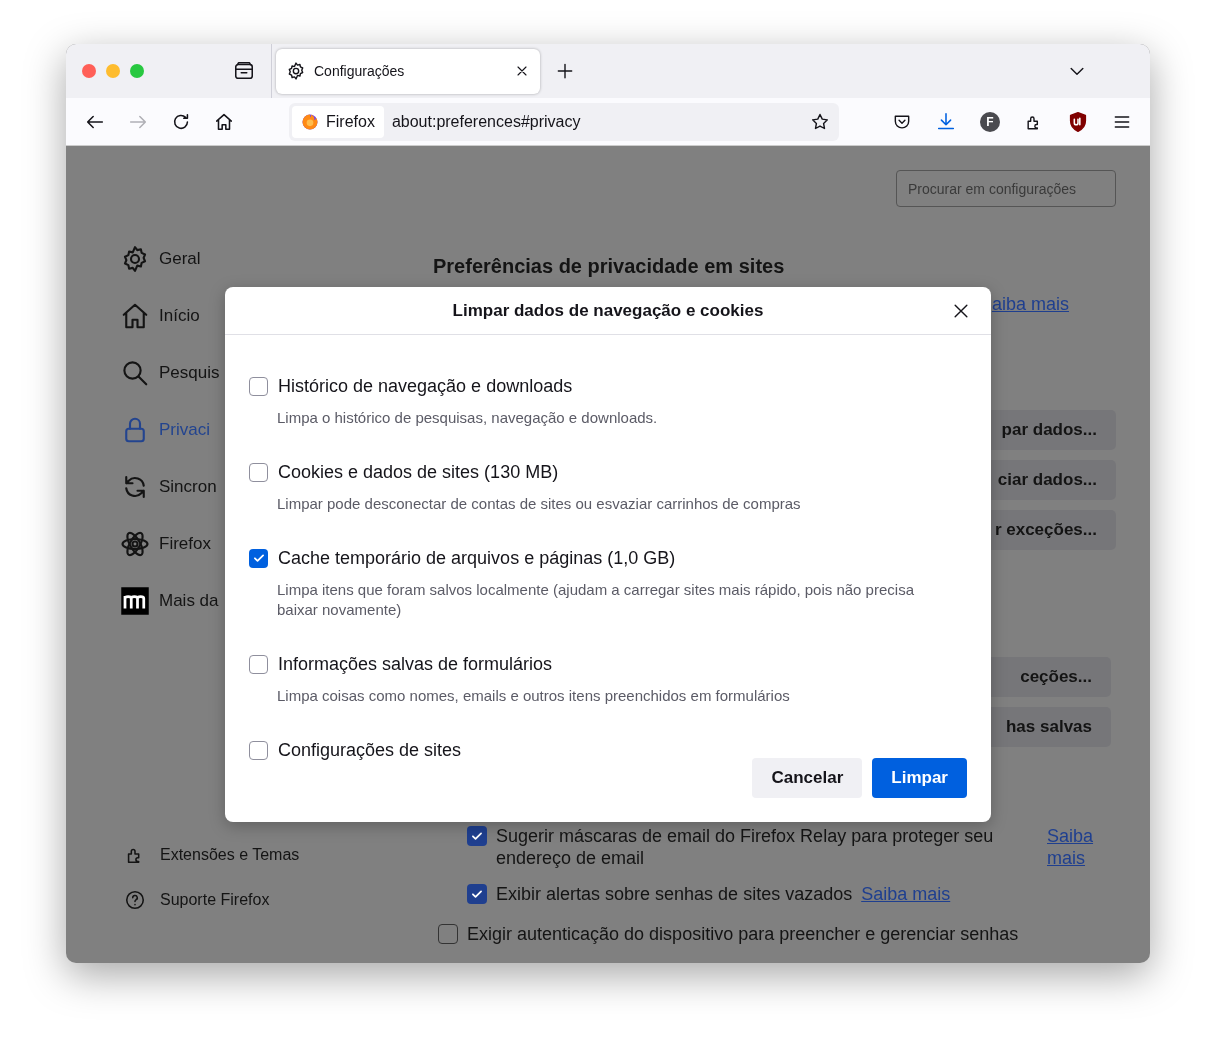 Image resolution: width=1216 pixels, height=1051 pixels. I want to click on dialog-title: Limpar dados de navegação e cookies, so click(608, 310).